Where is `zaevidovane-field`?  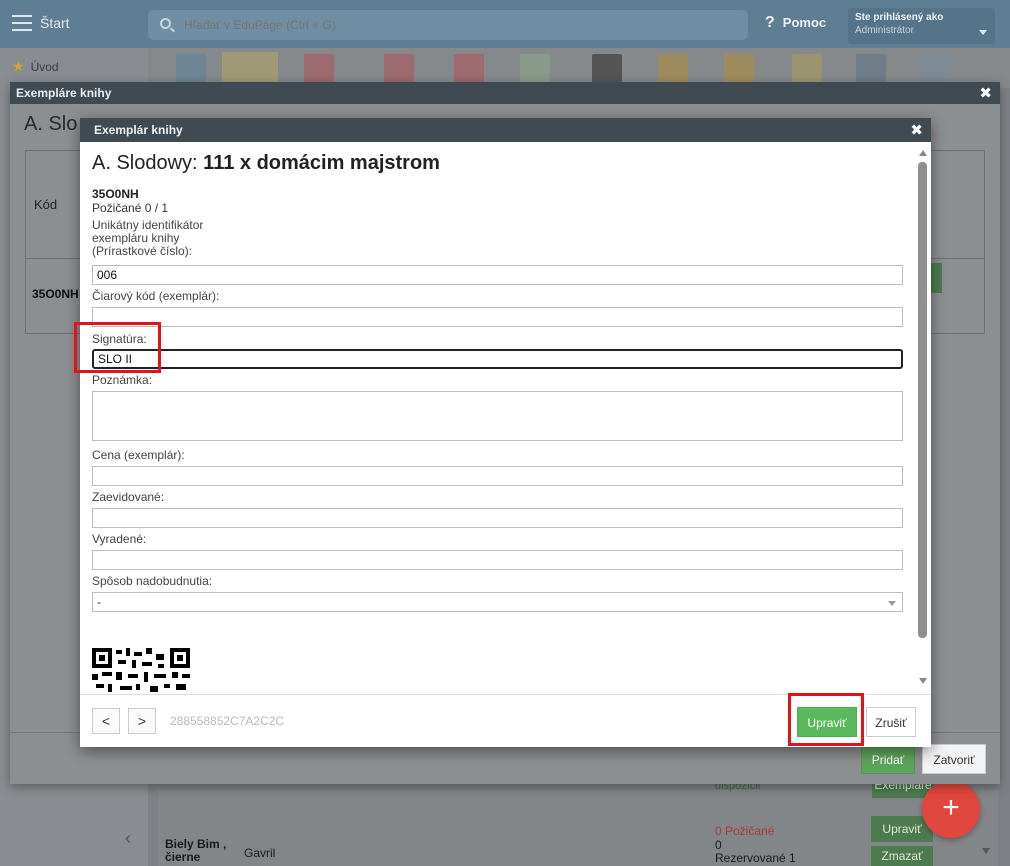
zaevidovane-field is located at coordinates (497, 518).